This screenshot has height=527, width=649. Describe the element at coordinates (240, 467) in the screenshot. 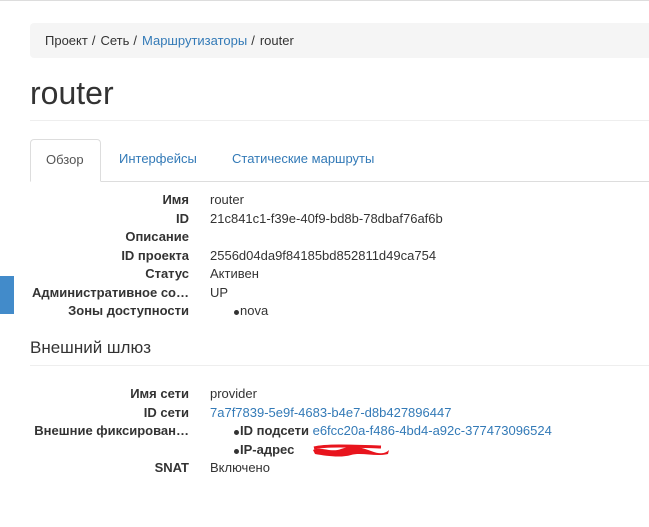

I see `detail-value: Включено` at that location.